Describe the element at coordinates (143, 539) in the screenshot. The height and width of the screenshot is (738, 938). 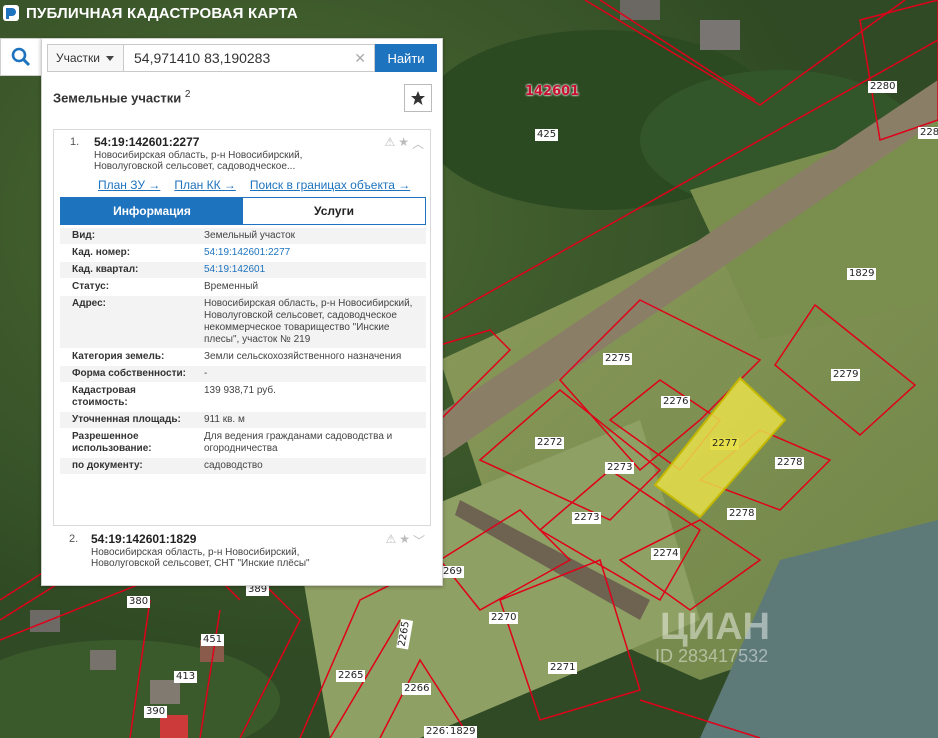
I see `result-cad-number: 54:19:142601:1829` at that location.